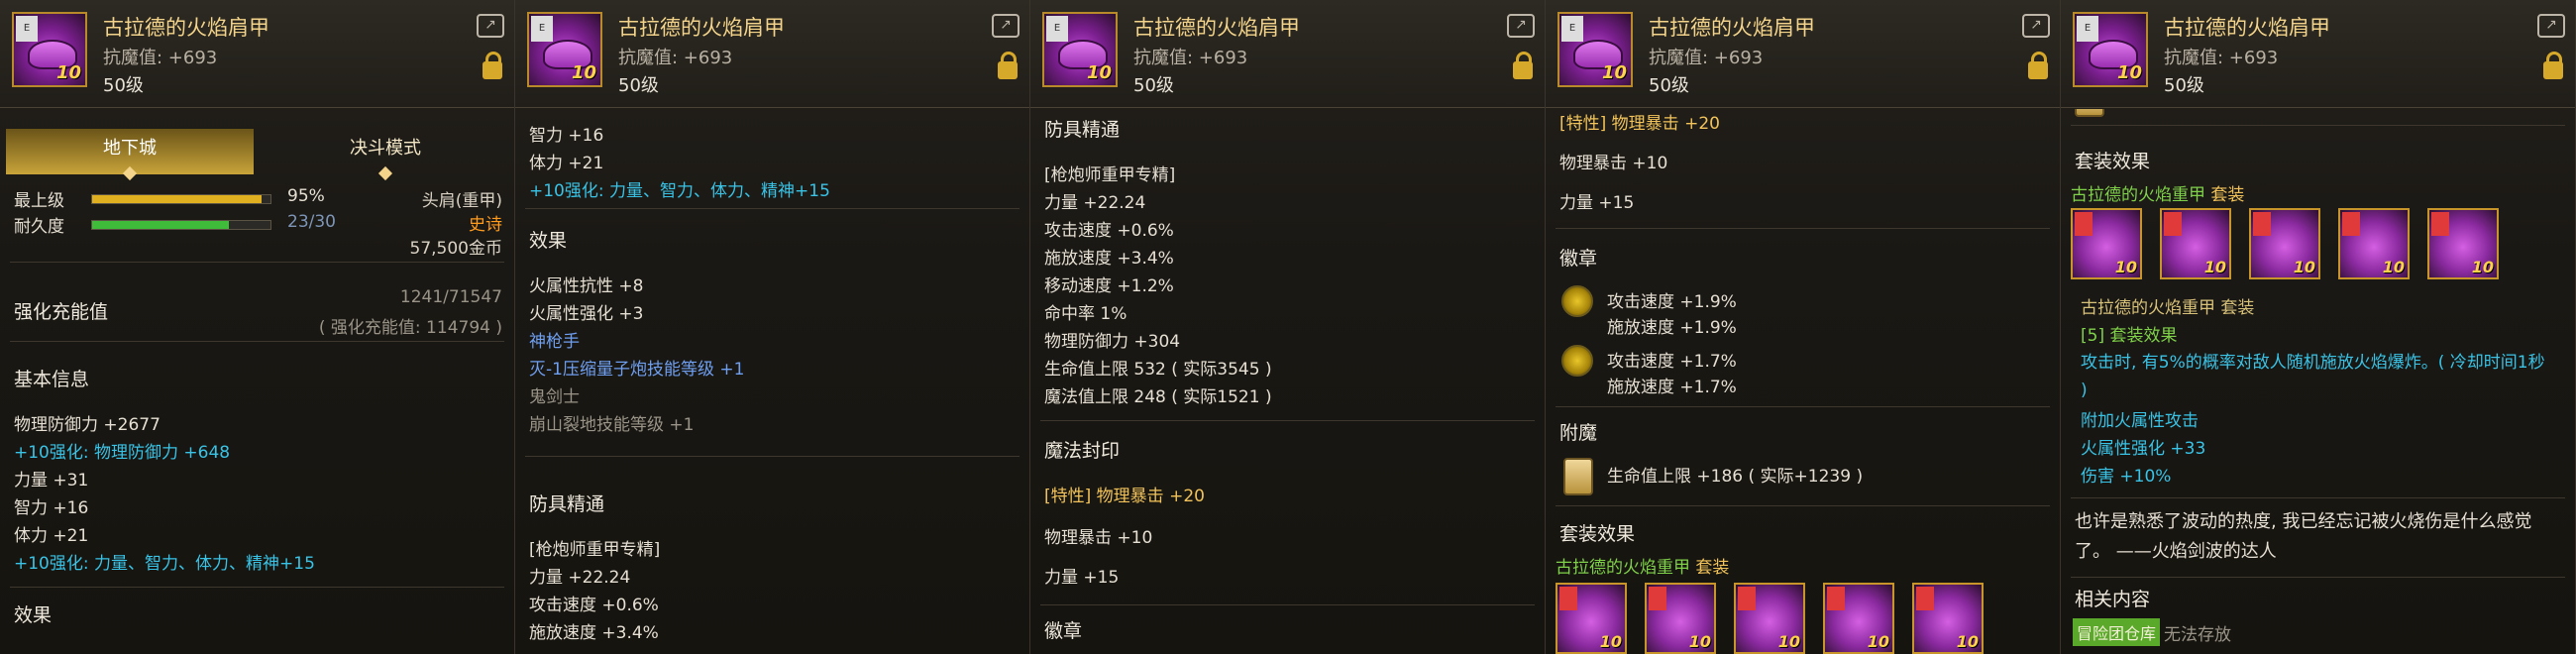  What do you see at coordinates (586, 286) in the screenshot?
I see `effect-line: 火属性抗性 +8` at bounding box center [586, 286].